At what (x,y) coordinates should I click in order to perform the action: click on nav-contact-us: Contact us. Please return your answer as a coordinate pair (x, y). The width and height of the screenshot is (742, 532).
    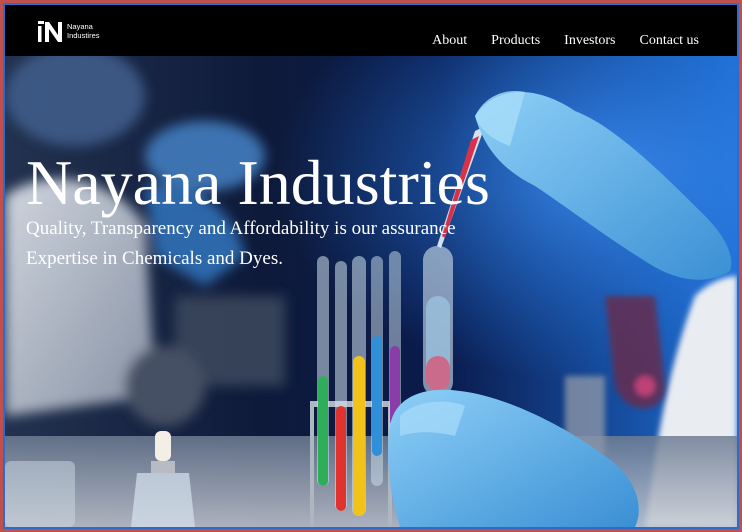
    Looking at the image, I should click on (670, 41).